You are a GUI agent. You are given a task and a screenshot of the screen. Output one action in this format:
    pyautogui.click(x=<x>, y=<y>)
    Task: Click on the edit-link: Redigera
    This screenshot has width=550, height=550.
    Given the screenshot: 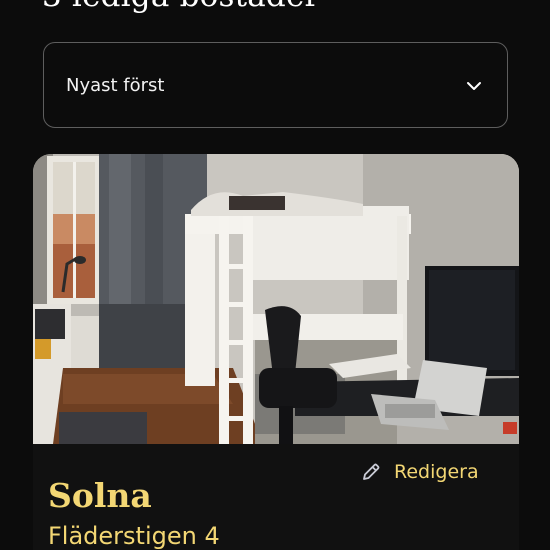 What is the action you would take?
    pyautogui.click(x=419, y=472)
    